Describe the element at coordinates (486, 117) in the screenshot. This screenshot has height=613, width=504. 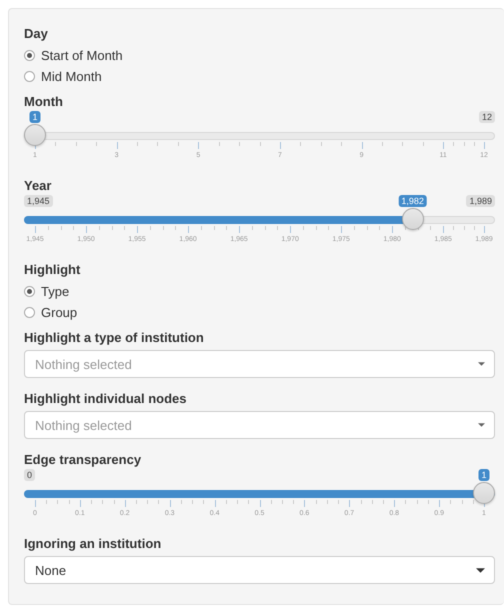
I see `slider-max-label: 12` at that location.